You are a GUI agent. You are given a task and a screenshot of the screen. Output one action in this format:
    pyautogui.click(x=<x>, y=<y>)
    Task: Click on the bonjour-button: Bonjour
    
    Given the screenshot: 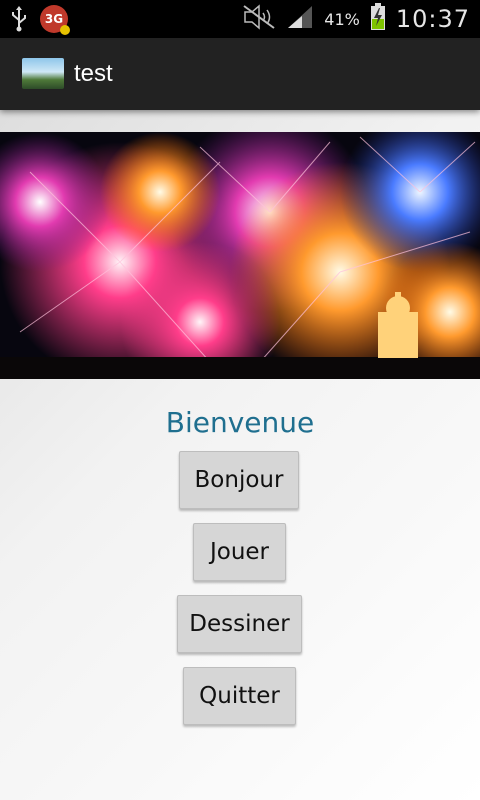 What is the action you would take?
    pyautogui.click(x=239, y=480)
    